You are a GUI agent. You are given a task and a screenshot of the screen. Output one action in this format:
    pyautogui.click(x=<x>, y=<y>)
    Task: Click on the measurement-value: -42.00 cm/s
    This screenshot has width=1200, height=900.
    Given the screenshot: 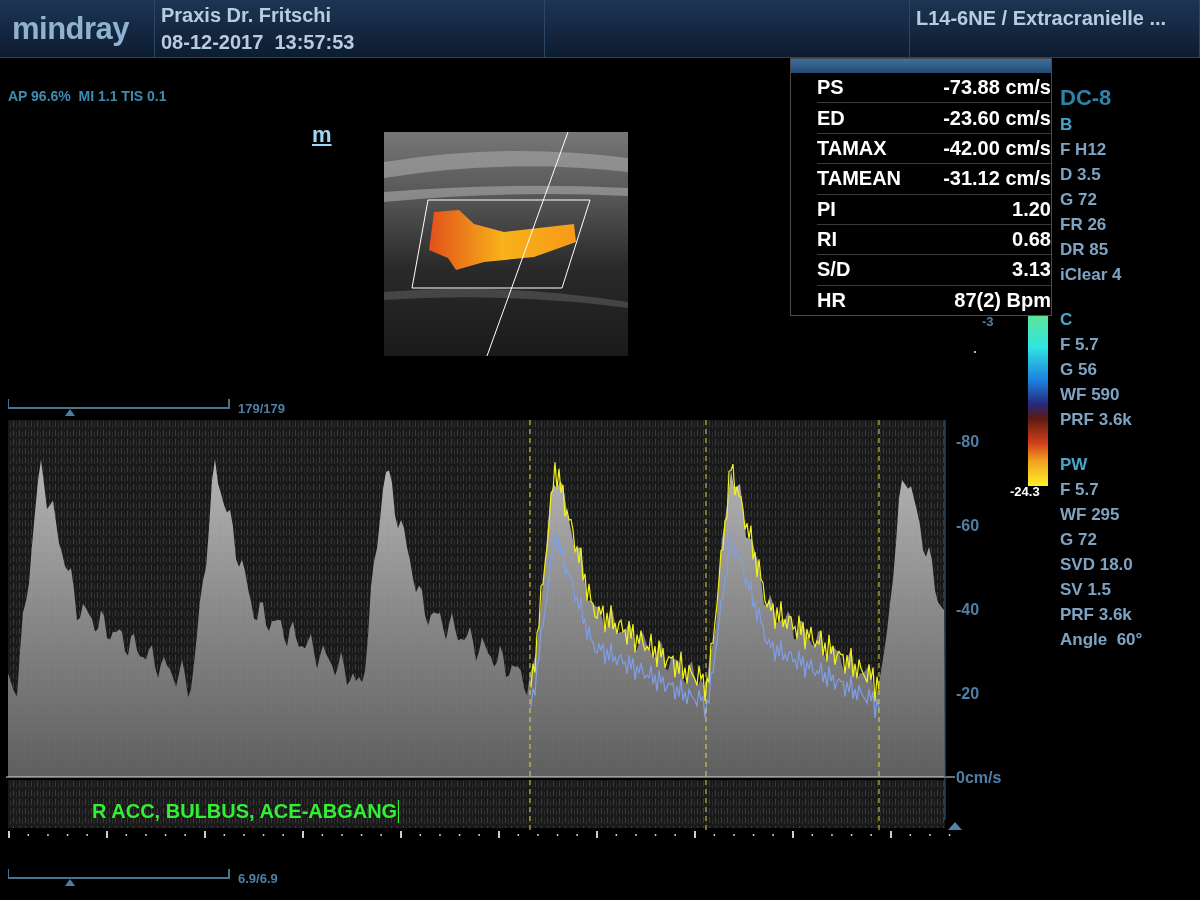 What is the action you would take?
    pyautogui.click(x=997, y=148)
    